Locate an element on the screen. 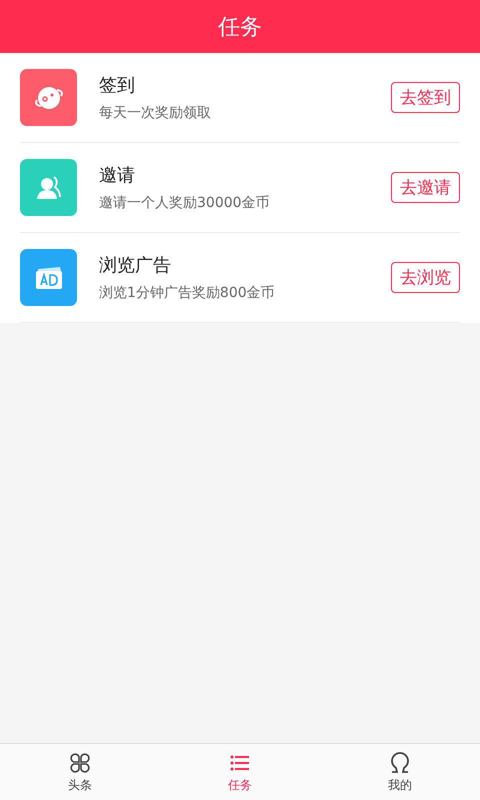  task-title: 浏览广告 is located at coordinates (135, 265).